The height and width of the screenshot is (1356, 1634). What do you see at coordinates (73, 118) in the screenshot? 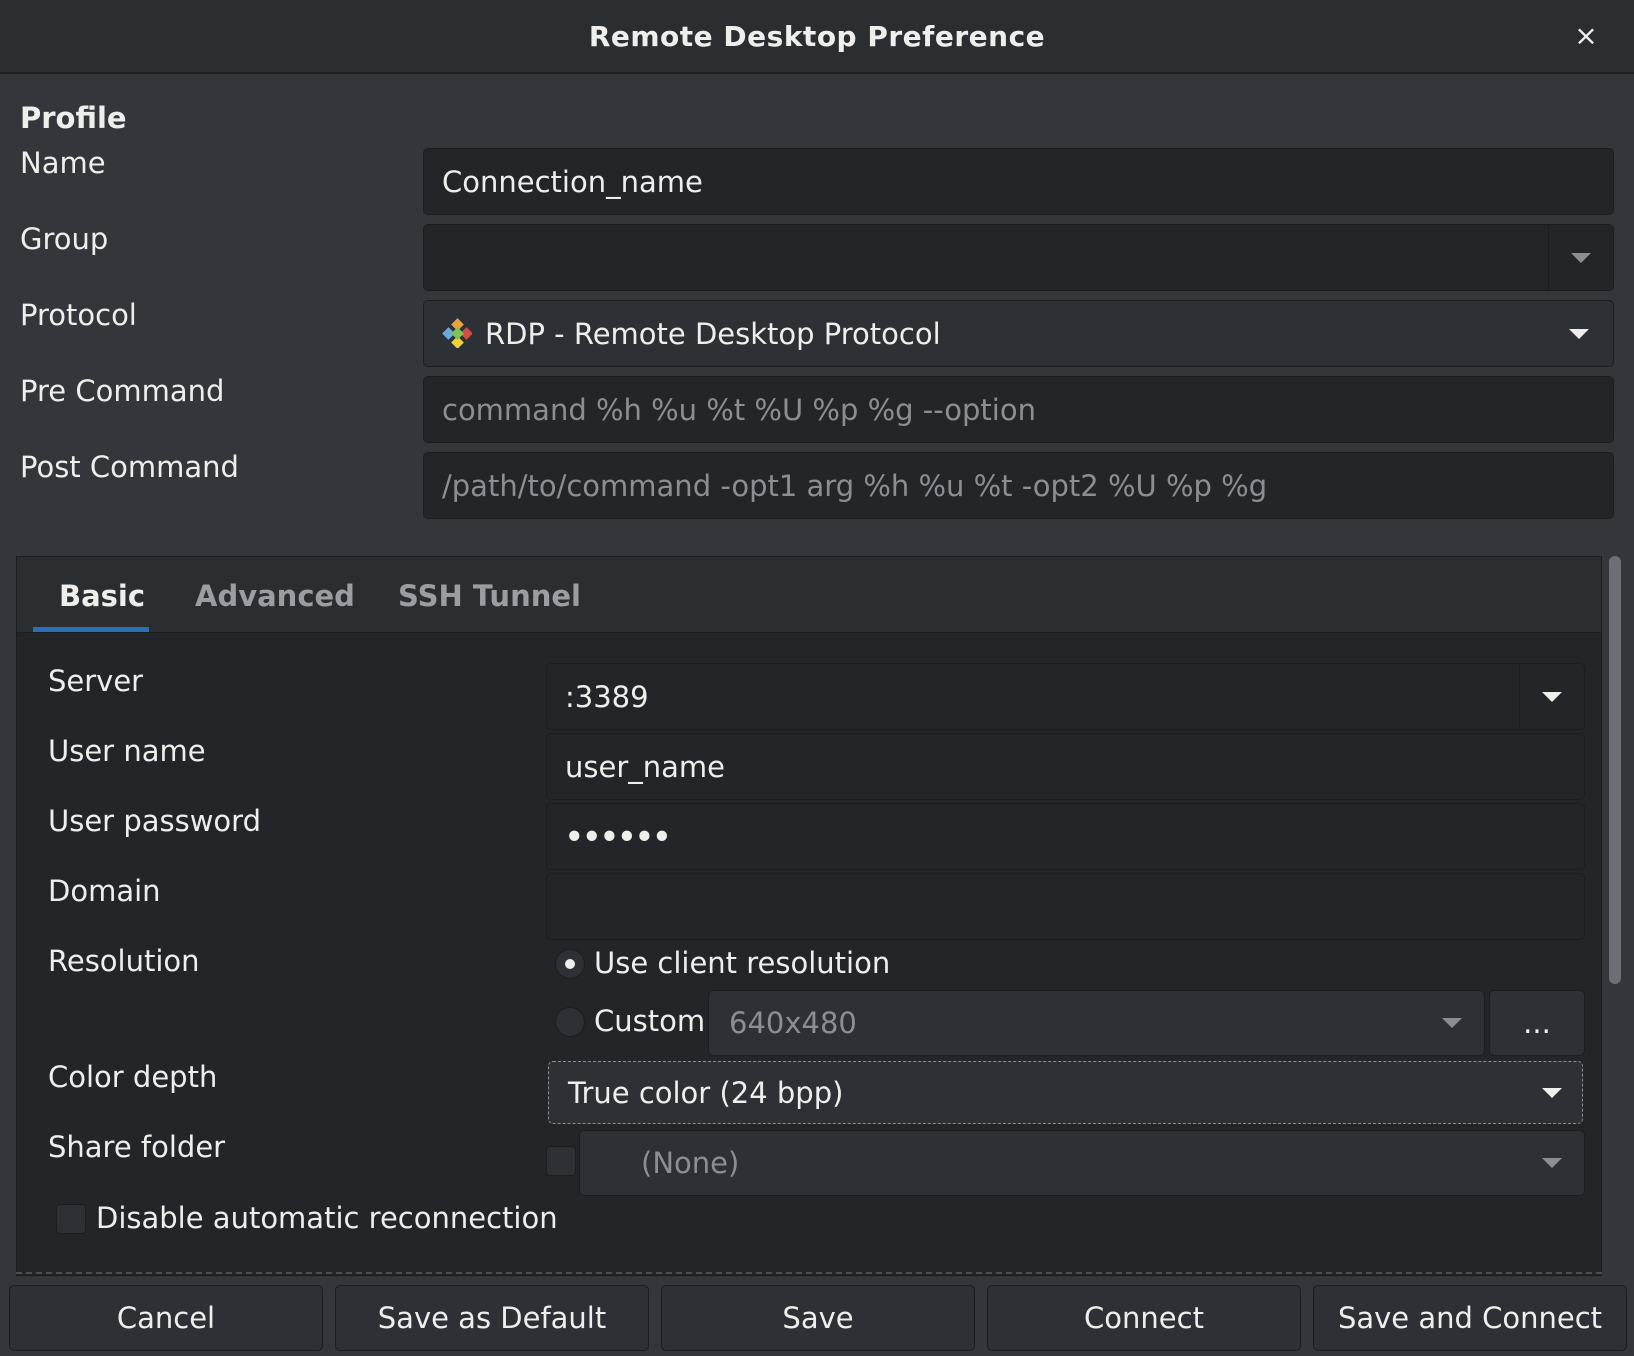
I see `profile-section-title: Profile` at bounding box center [73, 118].